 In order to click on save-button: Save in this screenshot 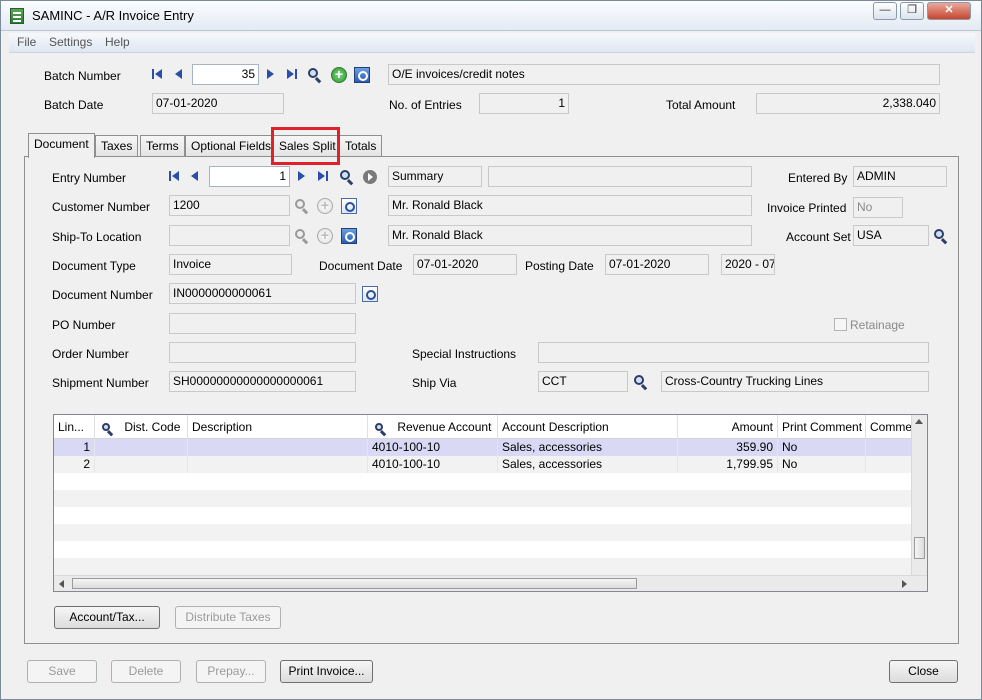, I will do `click(62, 671)`.